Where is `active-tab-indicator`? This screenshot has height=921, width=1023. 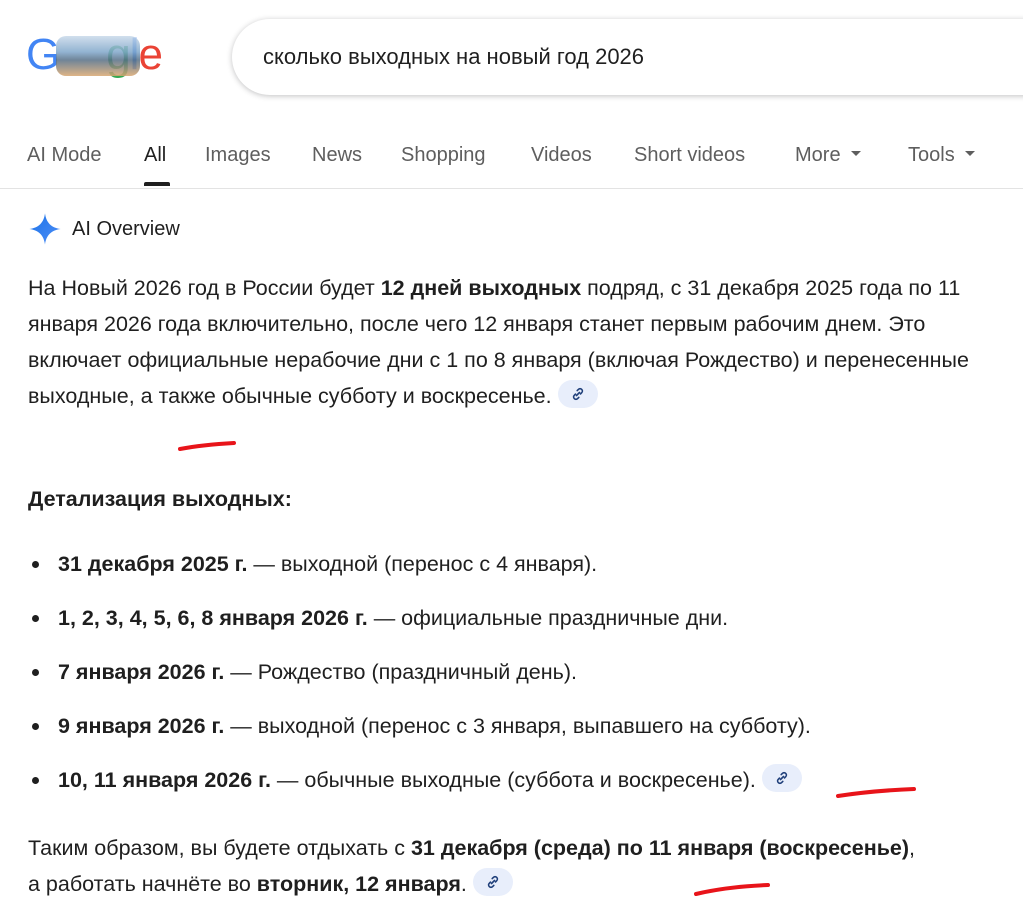 active-tab-indicator is located at coordinates (157, 184).